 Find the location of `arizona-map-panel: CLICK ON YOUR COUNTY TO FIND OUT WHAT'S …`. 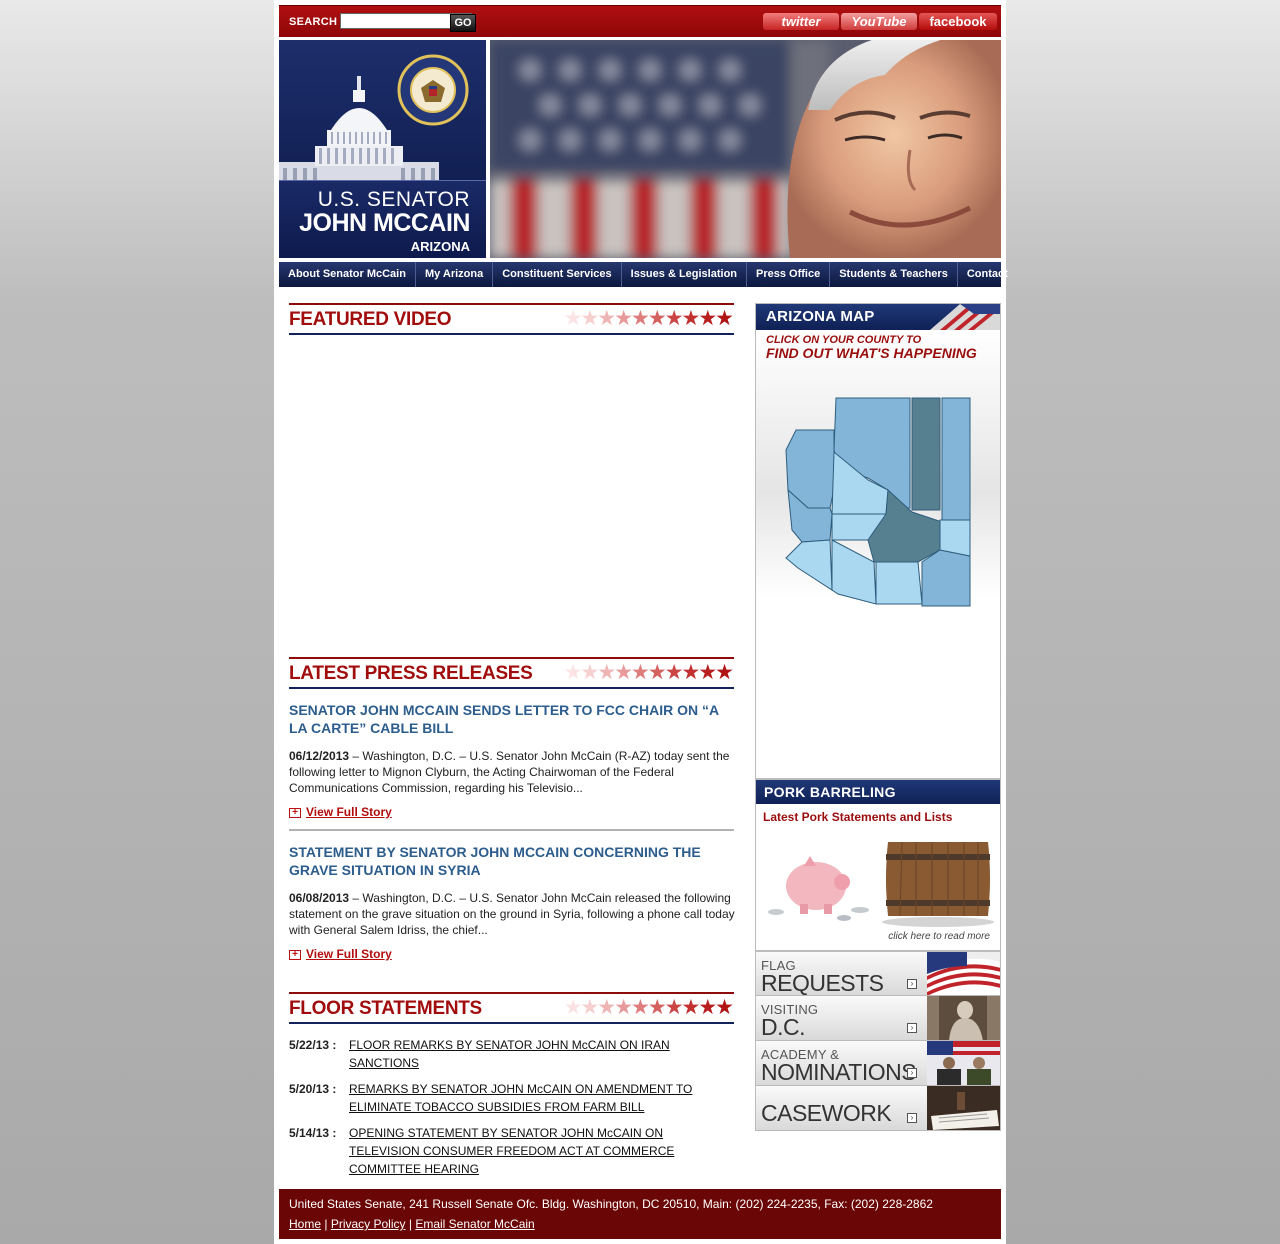

arizona-map-panel: CLICK ON YOUR COUNTY TO FIND OUT WHAT'S … is located at coordinates (878, 468).